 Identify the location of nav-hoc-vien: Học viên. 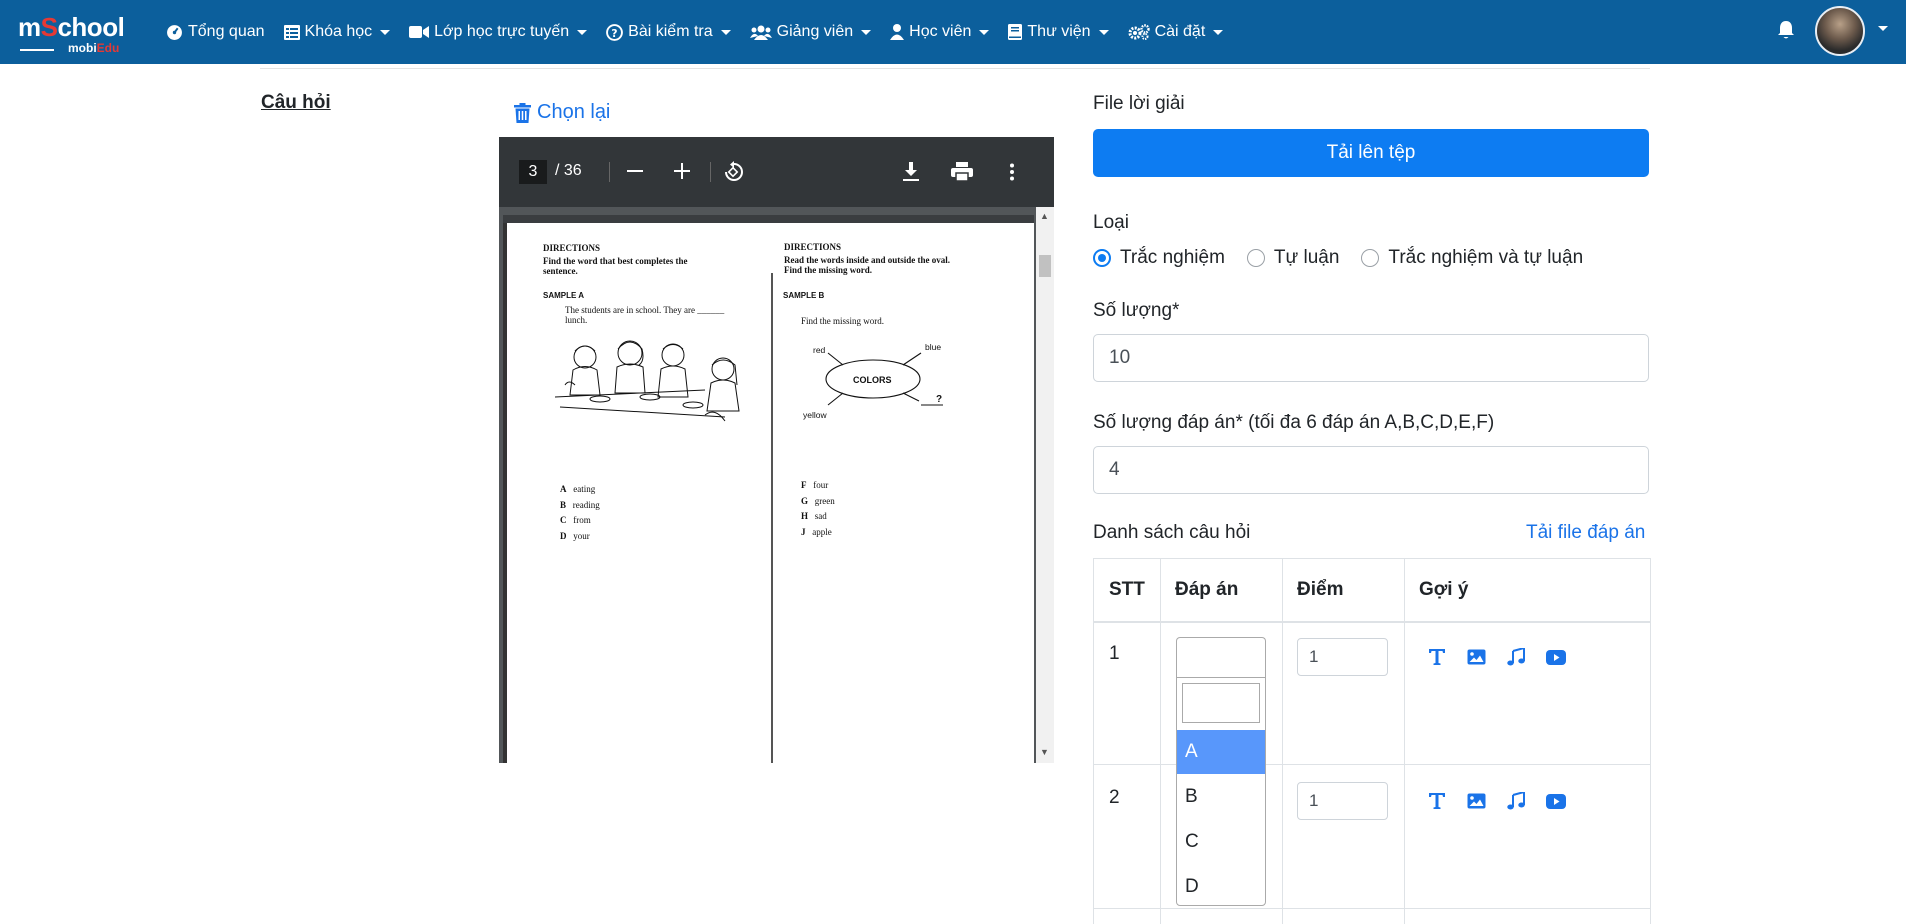
(940, 32).